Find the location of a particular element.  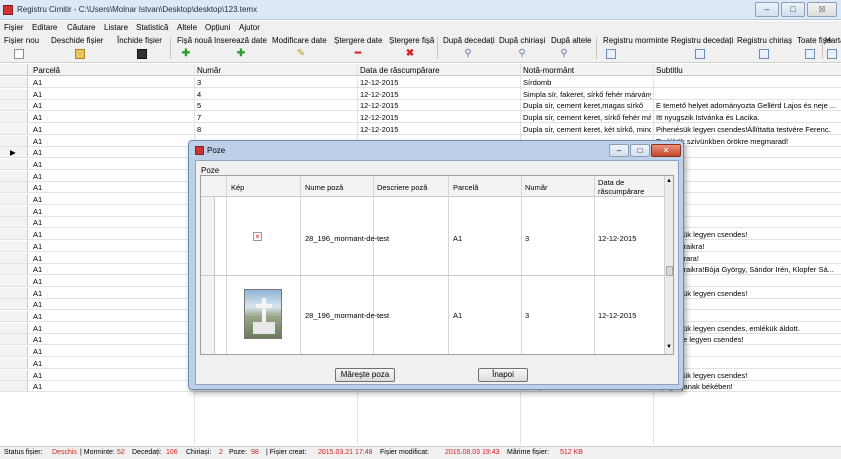

photos-column-image: Kép is located at coordinates (237, 187).